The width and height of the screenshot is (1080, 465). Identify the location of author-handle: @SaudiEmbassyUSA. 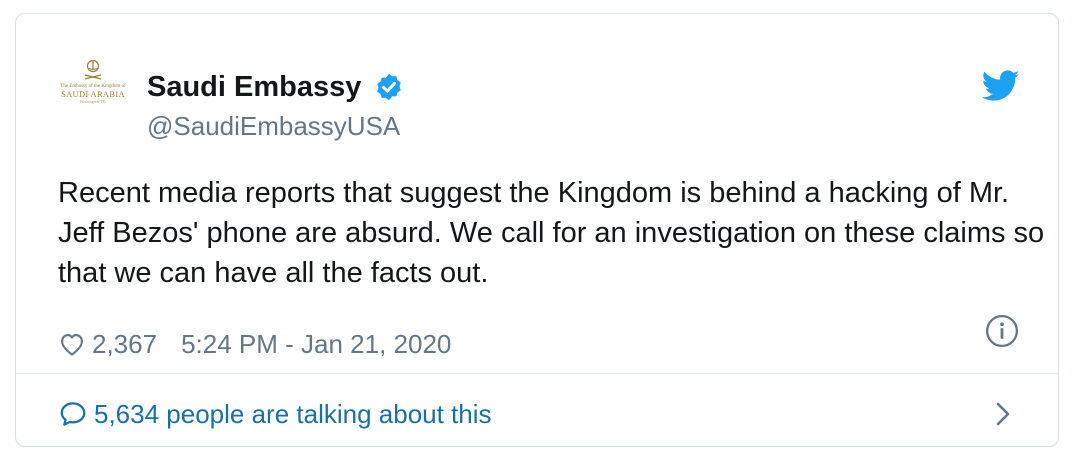
(273, 126).